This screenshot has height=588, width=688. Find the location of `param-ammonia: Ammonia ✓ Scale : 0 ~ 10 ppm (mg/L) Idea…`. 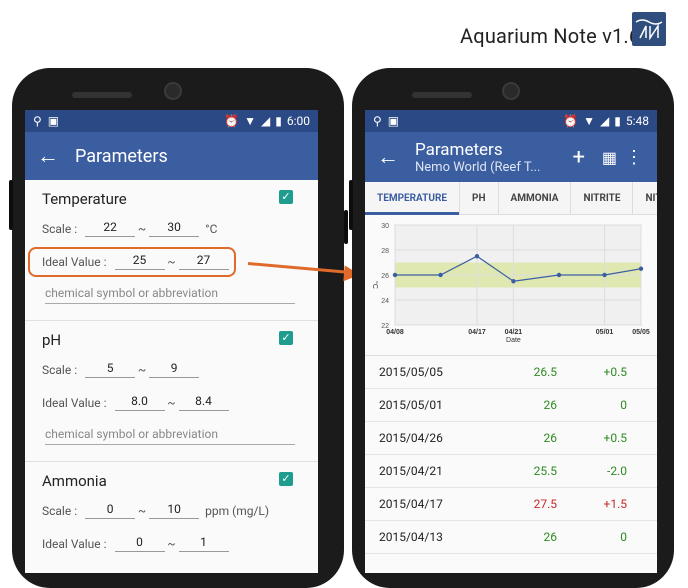

param-ammonia: Ammonia ✓ Scale : 0 ~ 10 ppm (mg/L) Idea… is located at coordinates (171, 517).